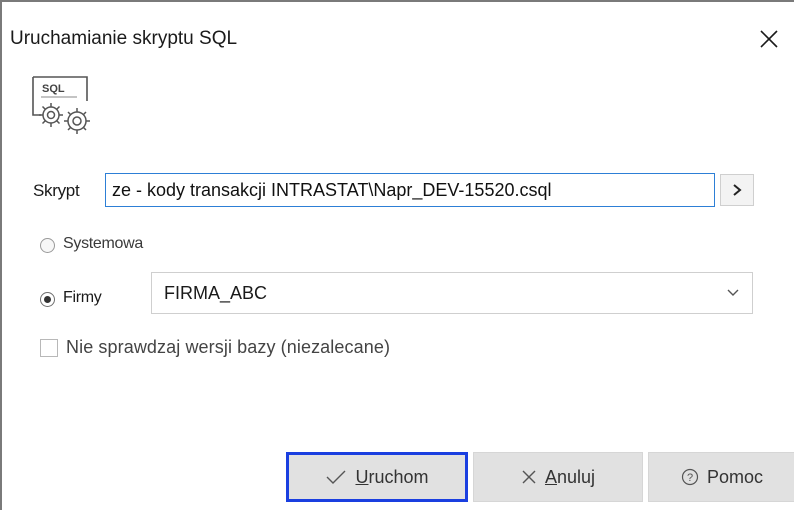 The image size is (794, 510). Describe the element at coordinates (570, 476) in the screenshot. I see `cancel-button-label: Anuluj` at that location.